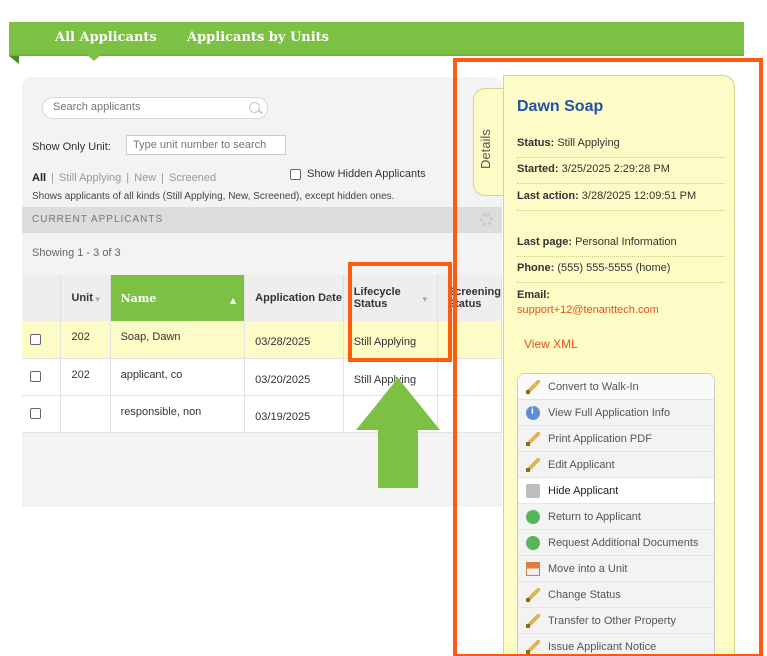 This screenshot has width=767, height=656. What do you see at coordinates (254, 107) in the screenshot?
I see `search-icon` at bounding box center [254, 107].